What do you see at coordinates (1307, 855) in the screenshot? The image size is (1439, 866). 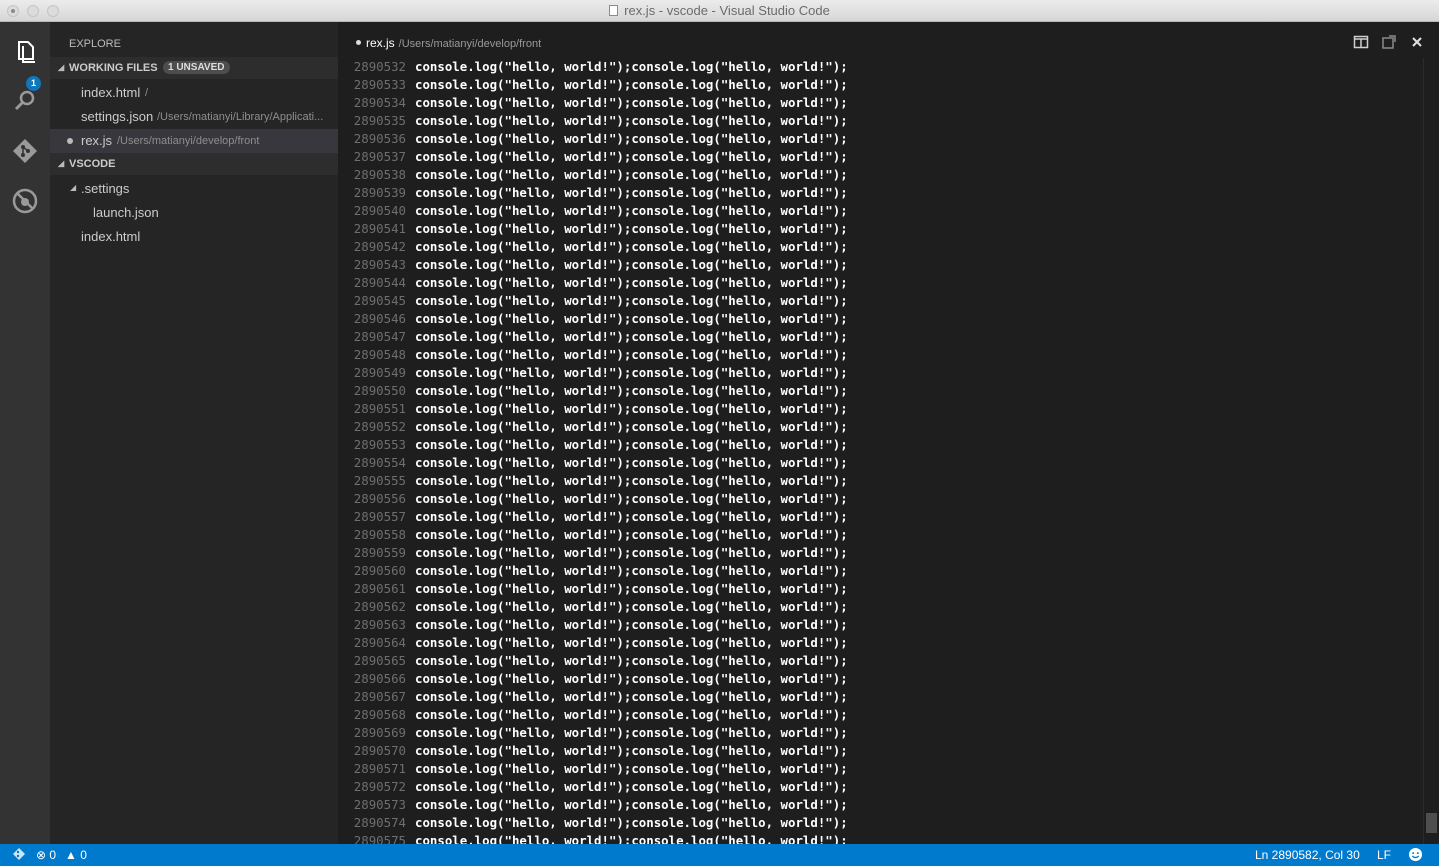 I see `cursor-position: Ln 2890582, Col 30` at bounding box center [1307, 855].